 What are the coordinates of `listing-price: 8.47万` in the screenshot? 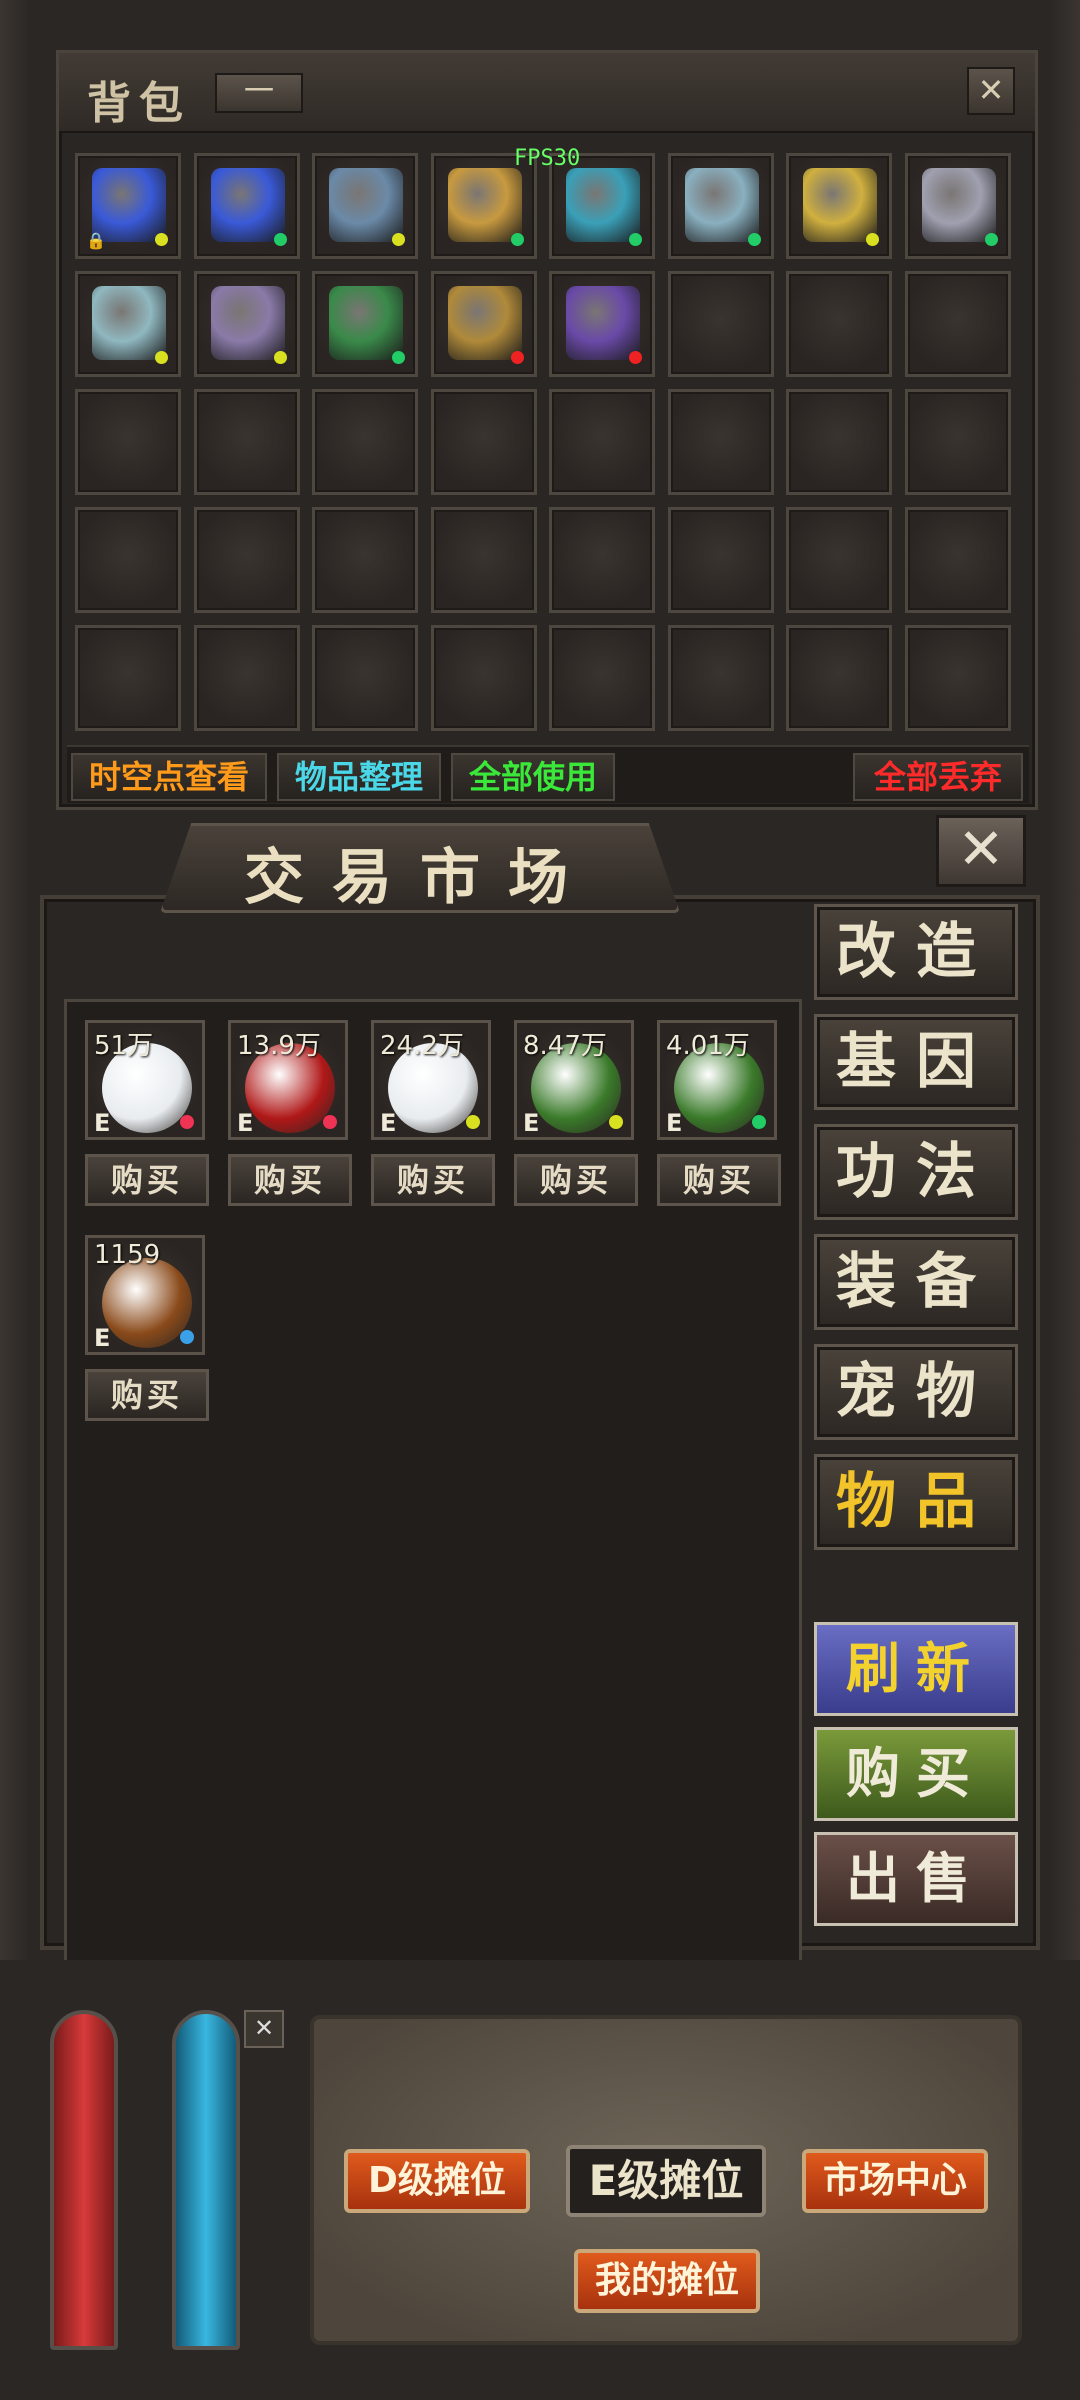 It's located at (565, 1046).